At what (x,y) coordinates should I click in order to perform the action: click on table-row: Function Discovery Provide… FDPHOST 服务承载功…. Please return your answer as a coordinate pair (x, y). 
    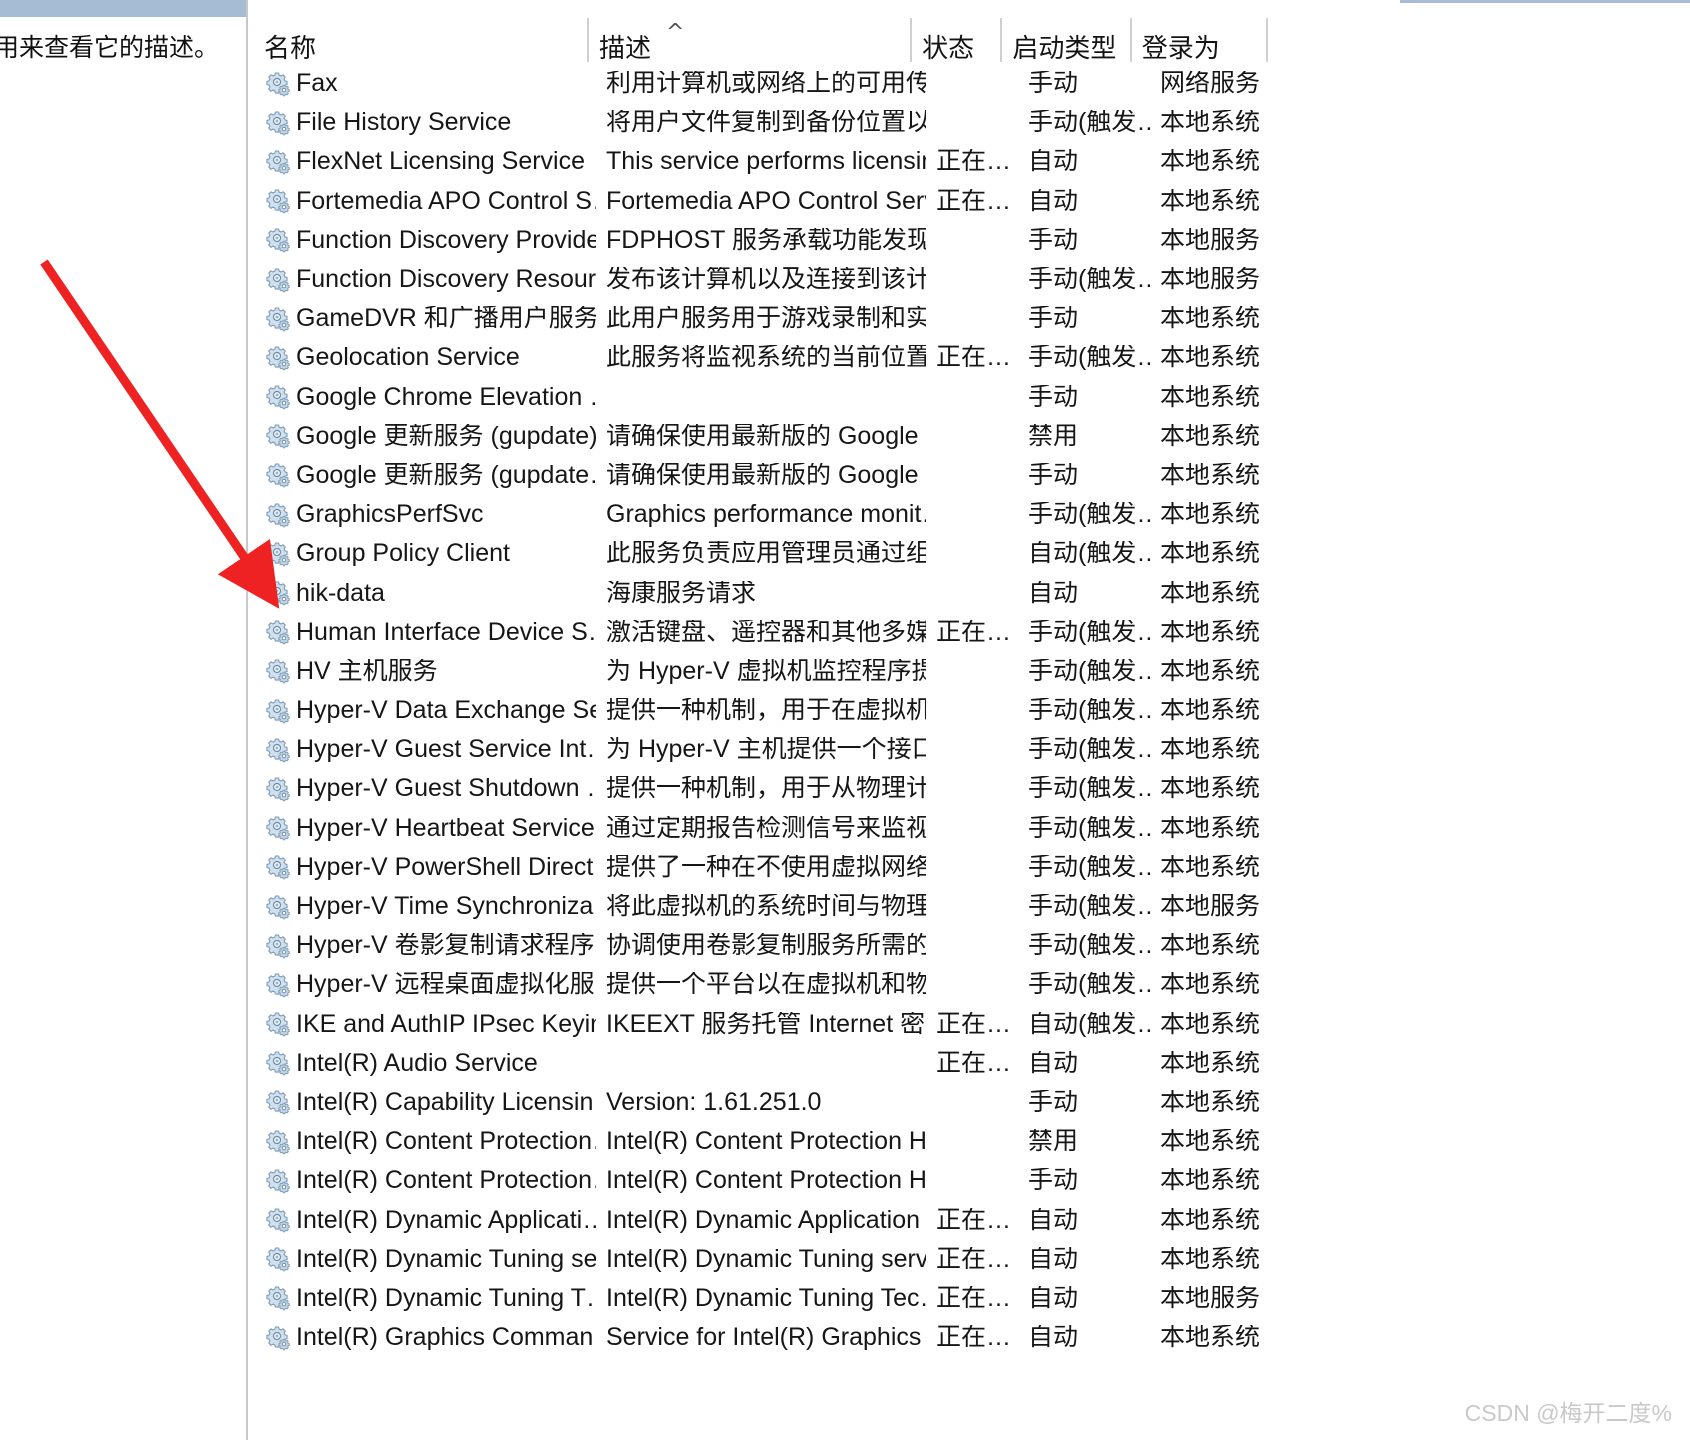
    Looking at the image, I should click on (968, 240).